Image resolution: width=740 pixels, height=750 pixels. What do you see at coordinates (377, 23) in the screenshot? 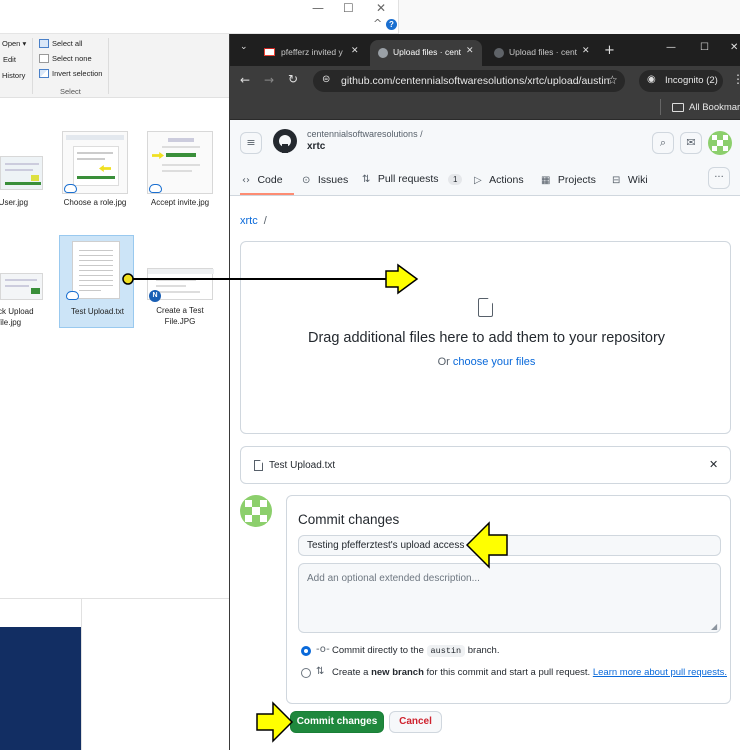
I see `collapse-ribbon-chevron-icon: ^` at bounding box center [377, 23].